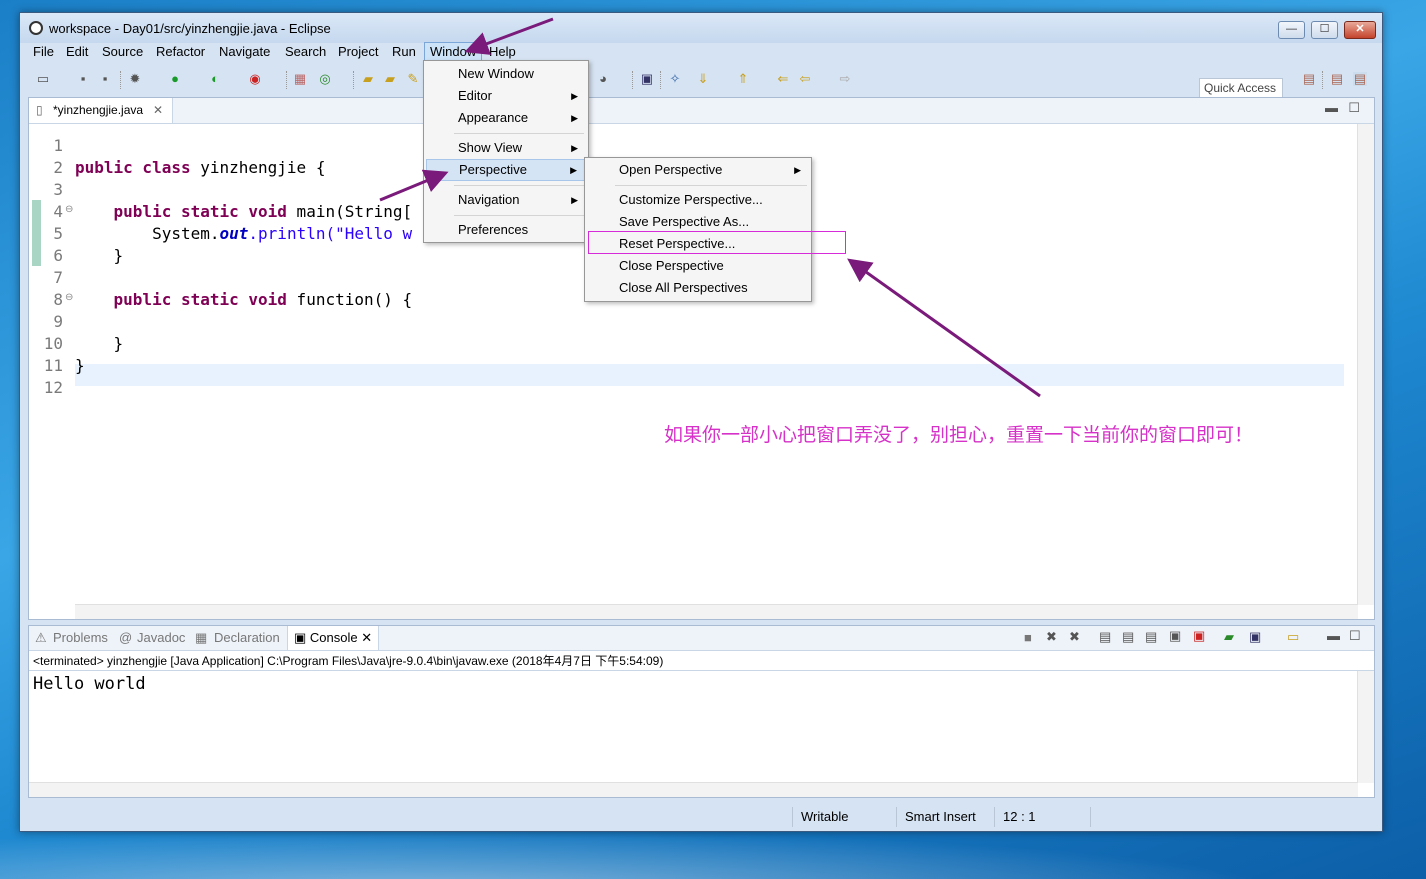 The width and height of the screenshot is (1426, 879). What do you see at coordinates (414, 185) in the screenshot?
I see `arrow-to-perspective` at bounding box center [414, 185].